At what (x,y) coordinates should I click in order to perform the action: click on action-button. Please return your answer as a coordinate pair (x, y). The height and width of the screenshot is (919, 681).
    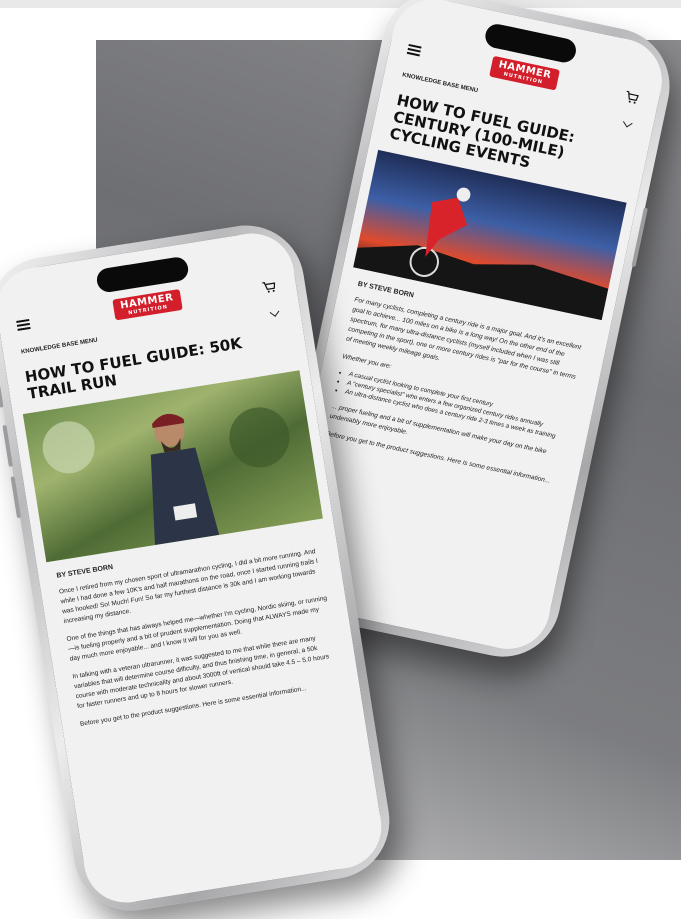
    Looking at the image, I should click on (2, 396).